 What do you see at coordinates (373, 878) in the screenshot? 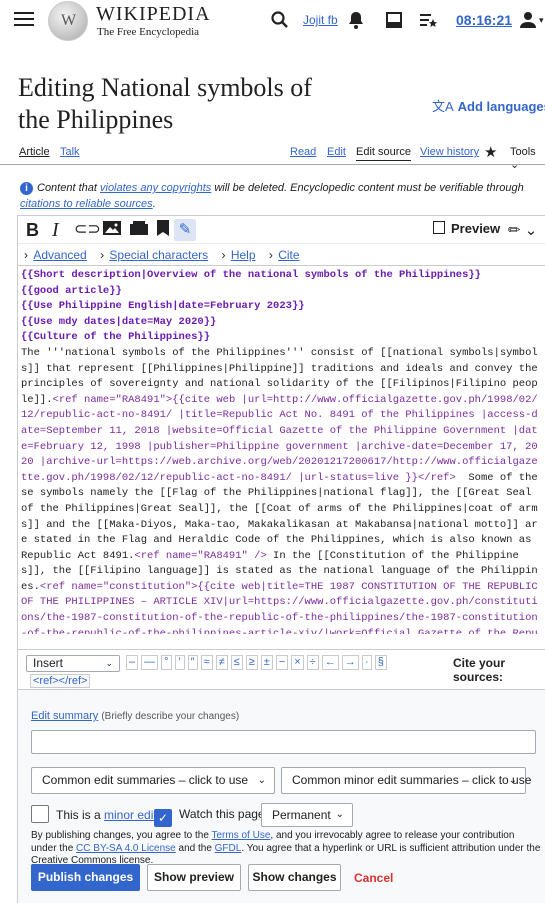
I see `cancel-link: Cancel` at bounding box center [373, 878].